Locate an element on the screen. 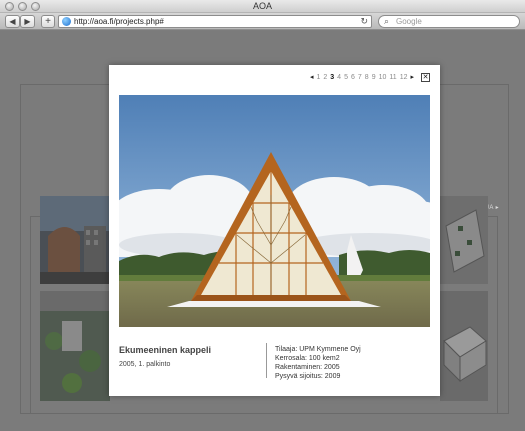  pager-page-5: 5 is located at coordinates (346, 77).